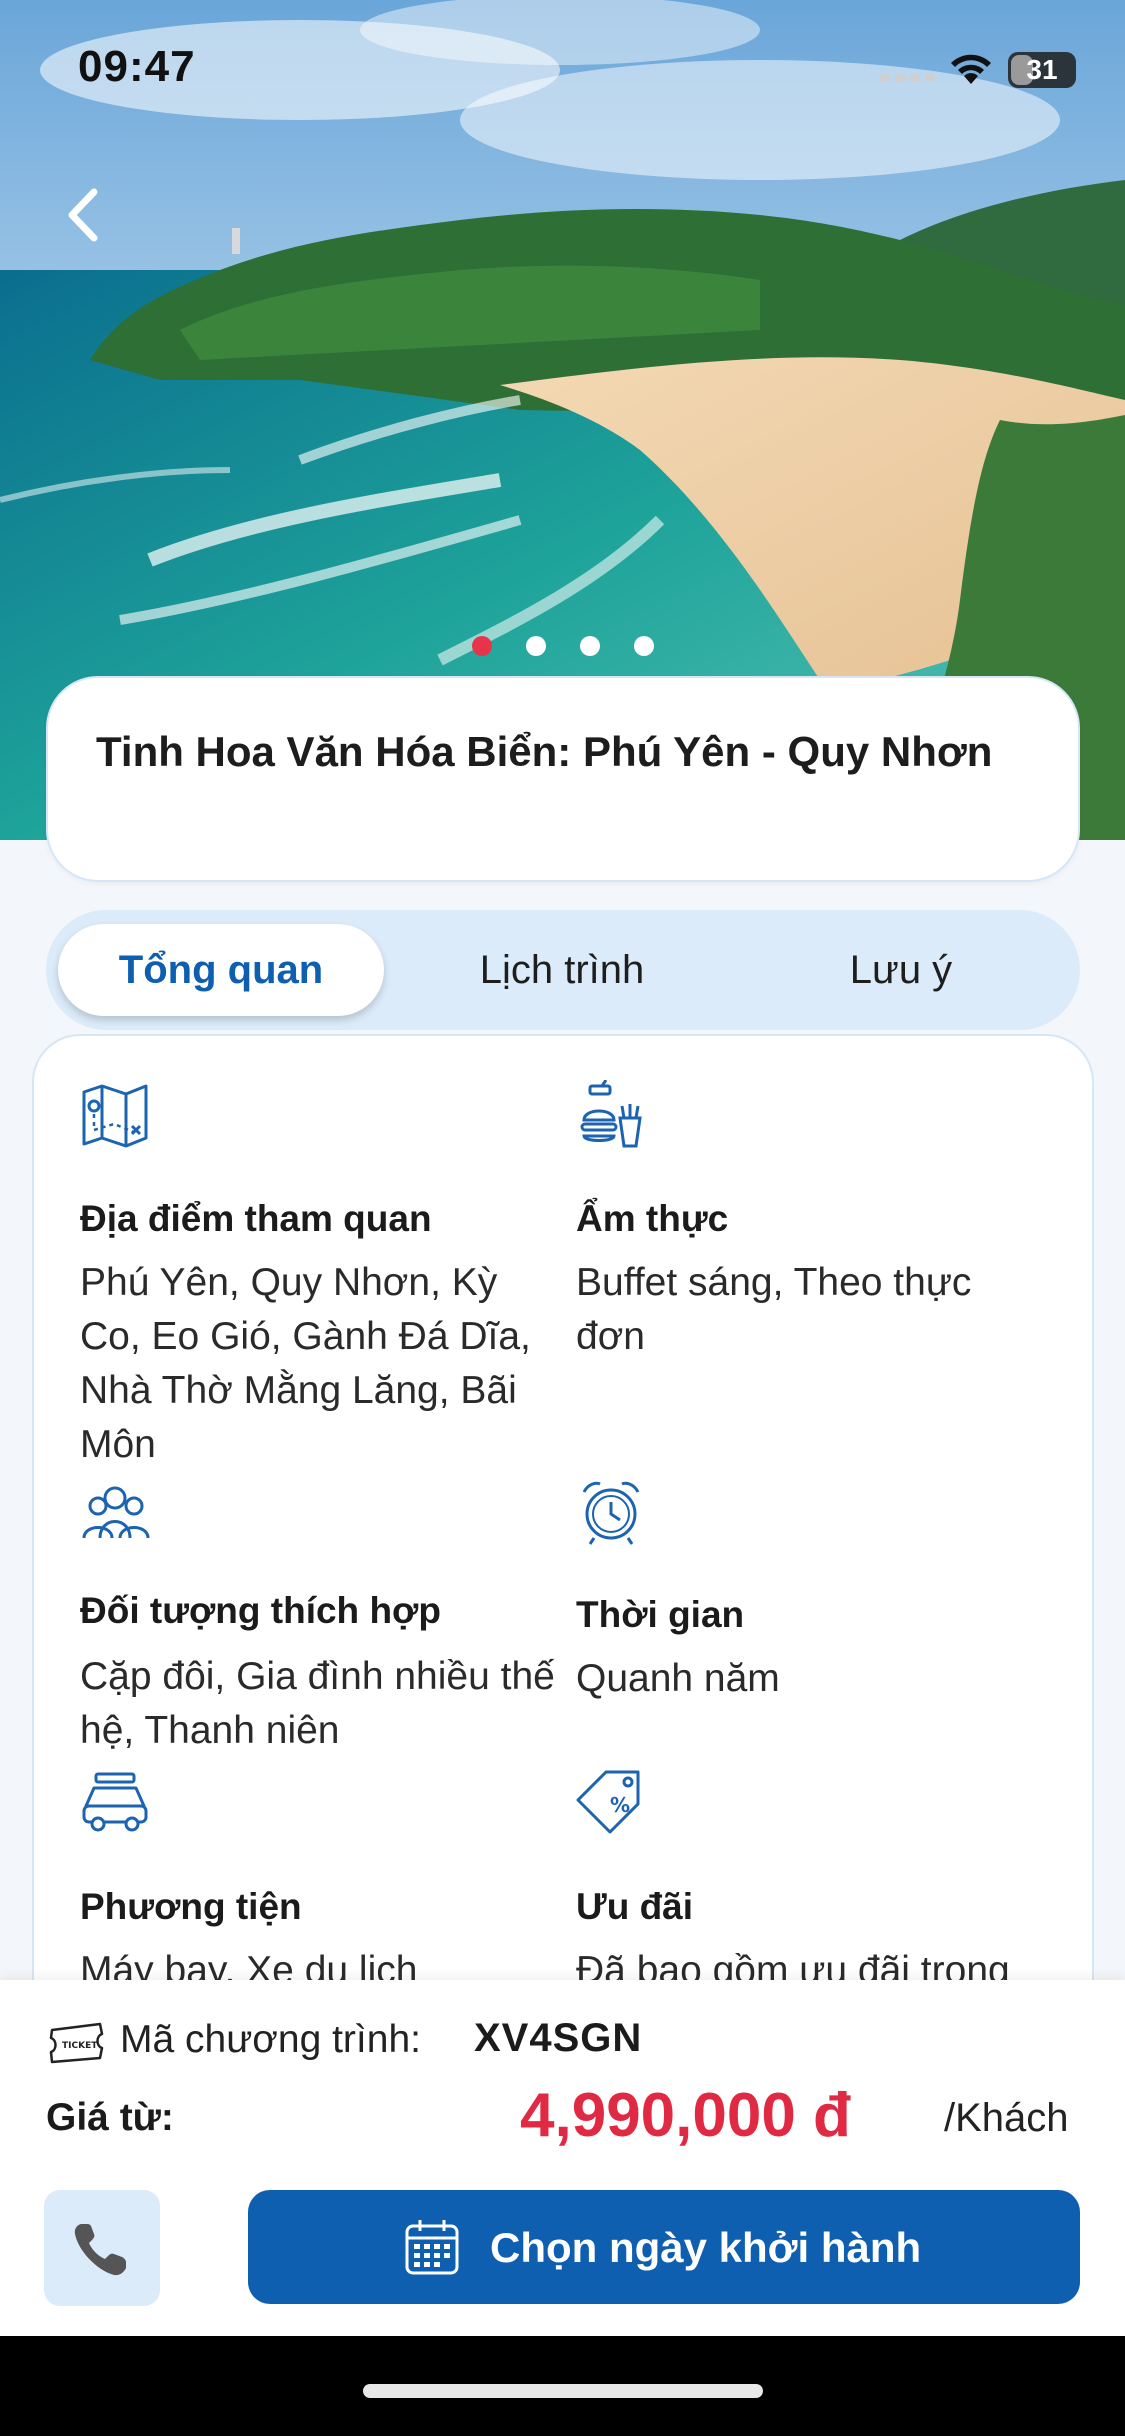 The image size is (1125, 2436). Describe the element at coordinates (816, 1606) in the screenshot. I see `overview-item-time: Thời gian Quanh năm` at that location.